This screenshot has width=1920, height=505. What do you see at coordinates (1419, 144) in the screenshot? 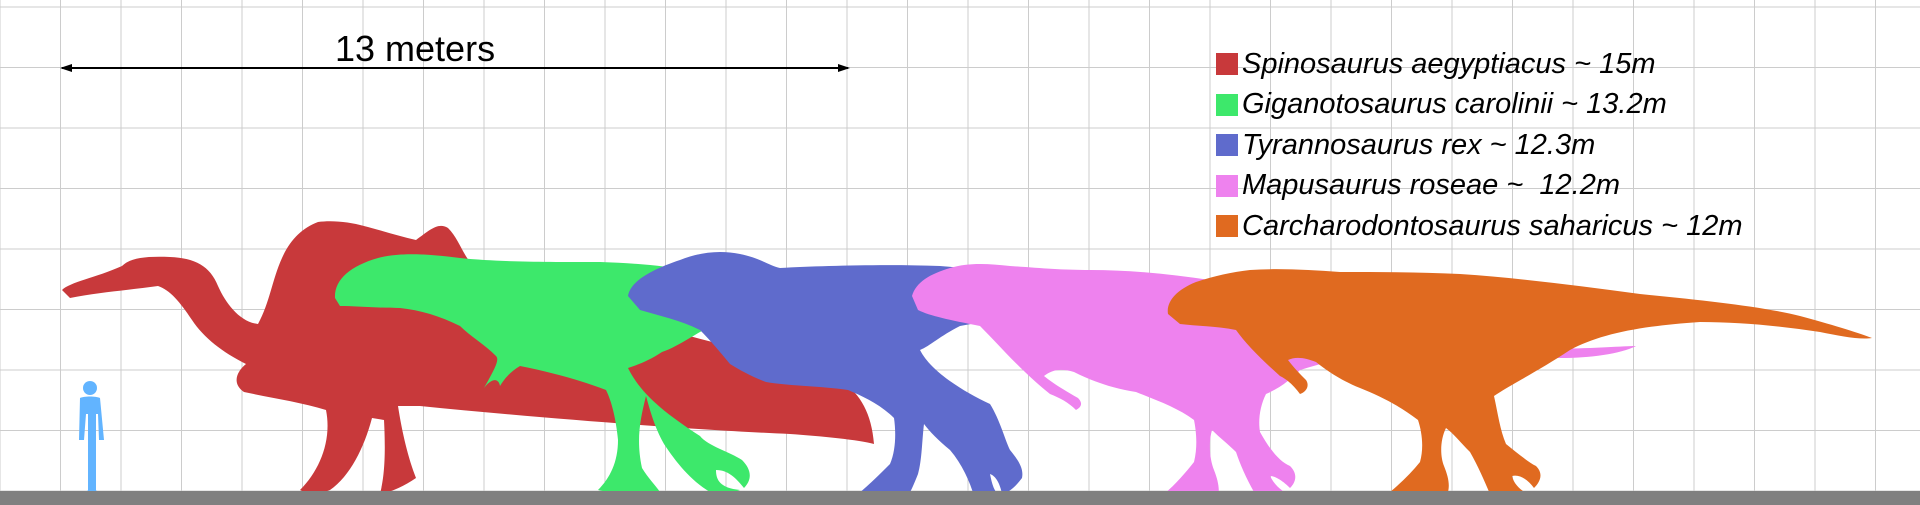
I see `legend-label: Tyrannosaurus rex ~ 12.3m` at bounding box center [1419, 144].